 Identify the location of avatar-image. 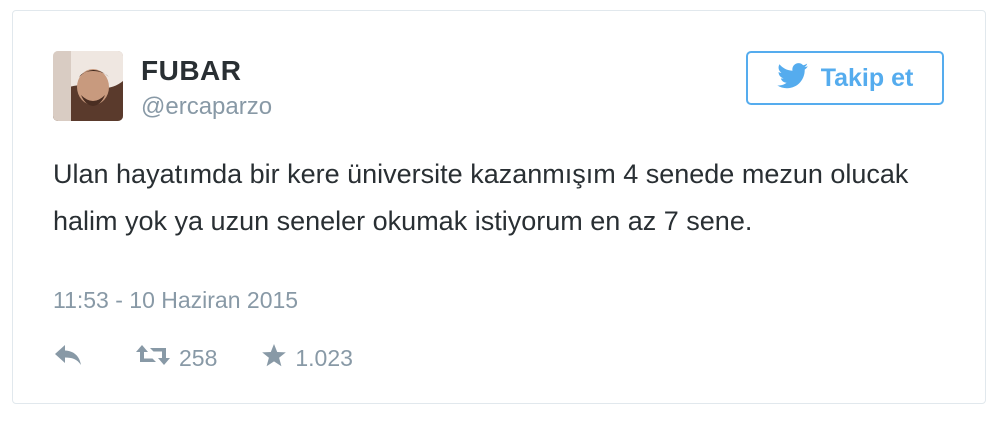
(88, 86).